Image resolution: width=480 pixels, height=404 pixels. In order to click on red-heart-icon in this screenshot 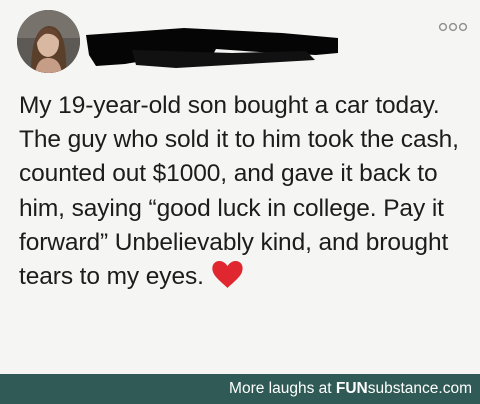, I will do `click(227, 274)`.